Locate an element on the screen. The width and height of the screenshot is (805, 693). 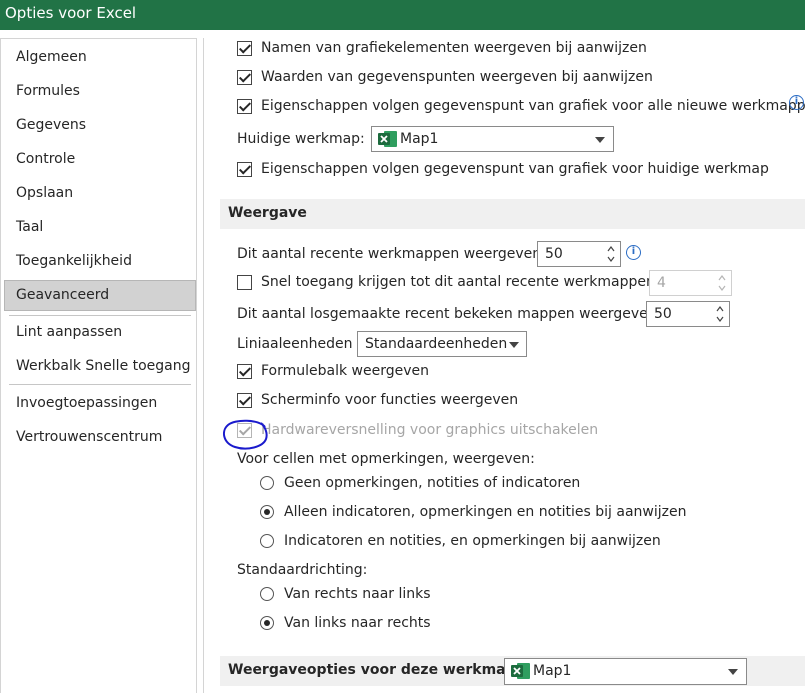
screentips-checkbox is located at coordinates (244, 400).